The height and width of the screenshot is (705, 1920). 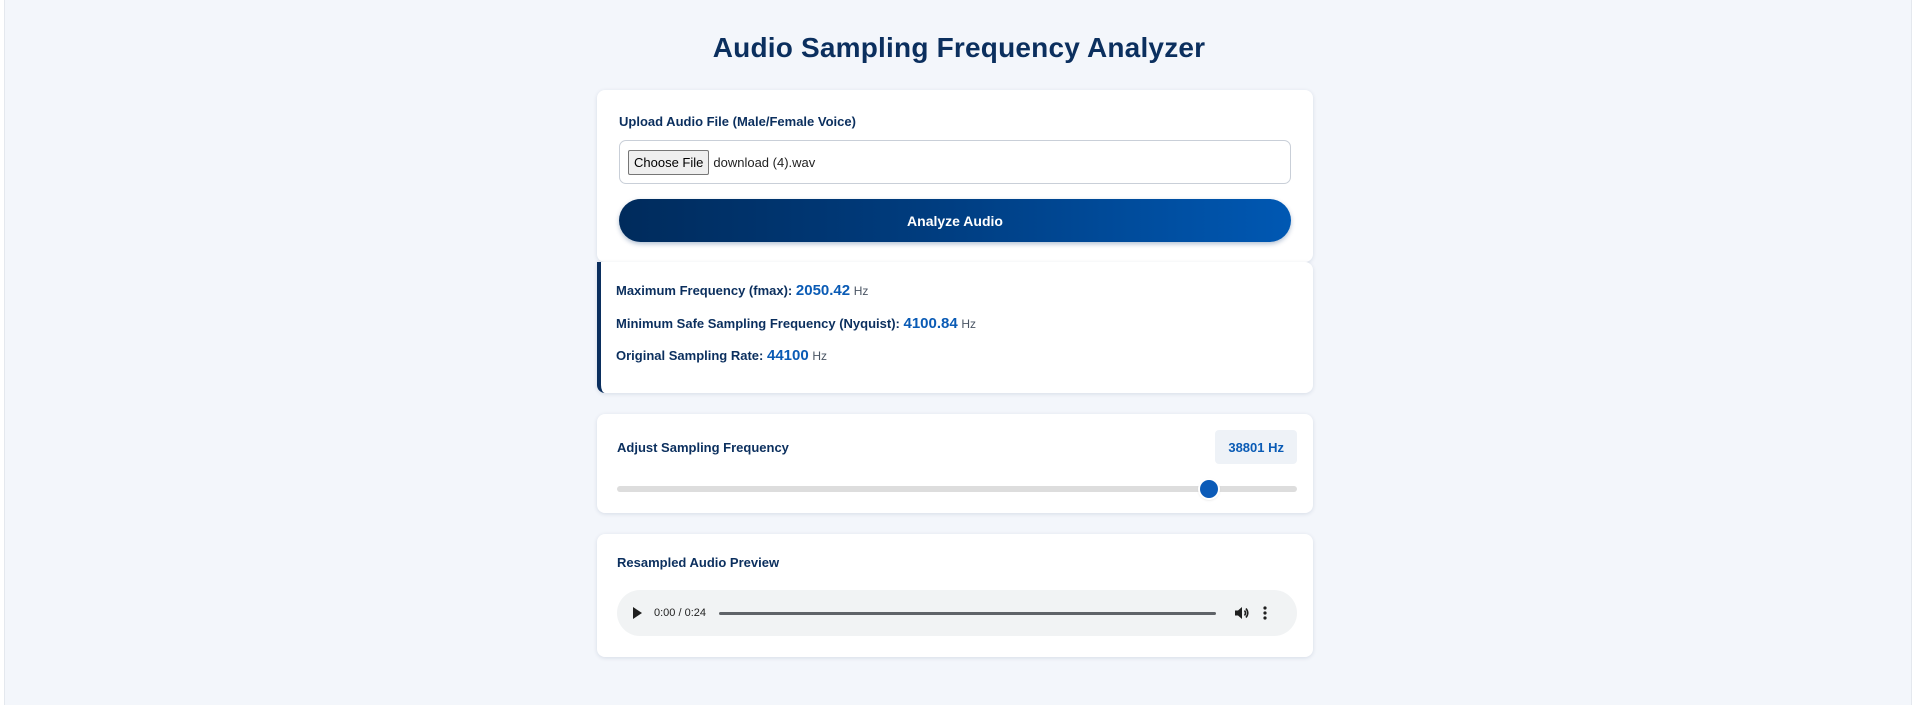 I want to click on choose-file-button: Choose File, so click(x=669, y=162).